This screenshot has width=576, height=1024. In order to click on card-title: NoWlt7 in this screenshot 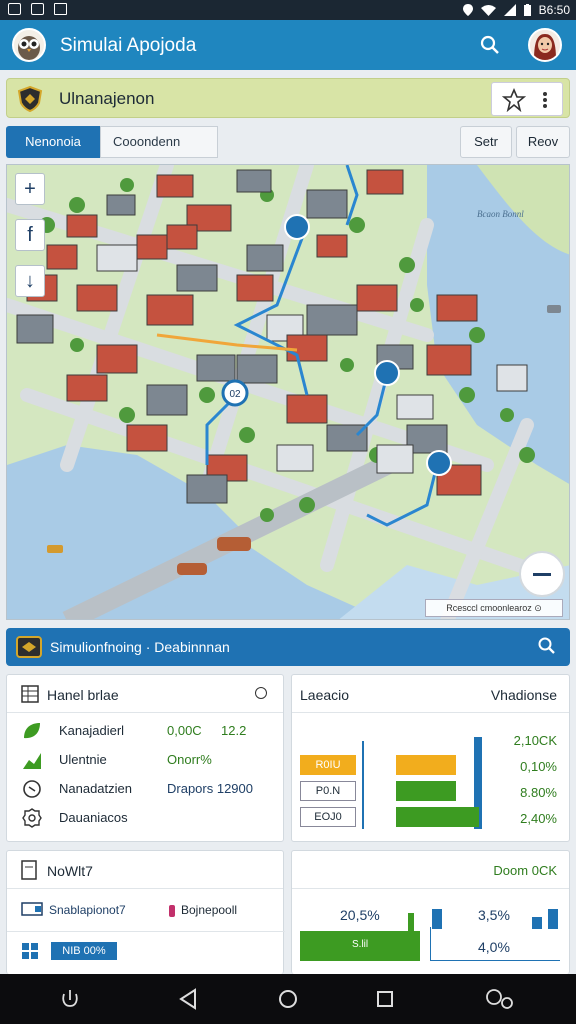, I will do `click(70, 871)`.